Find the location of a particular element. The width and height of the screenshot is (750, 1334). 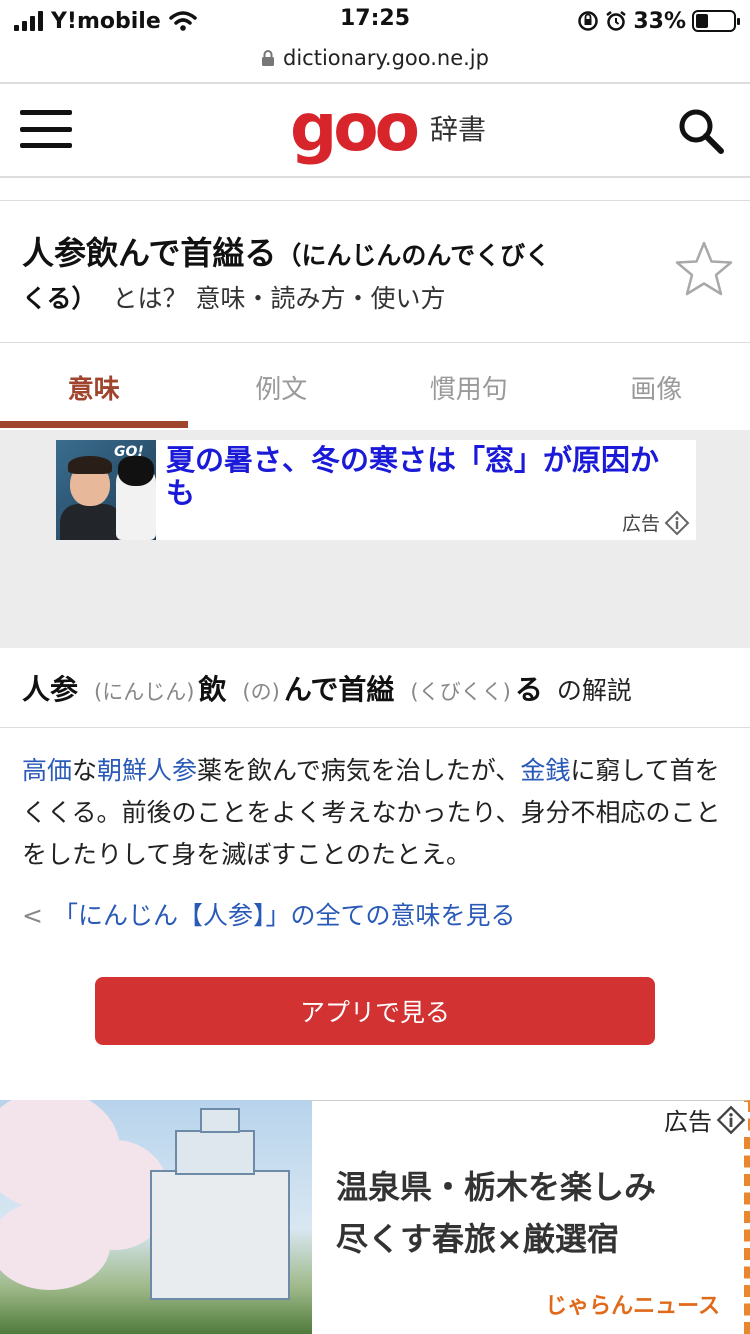

battery-icon is located at coordinates (716, 21).